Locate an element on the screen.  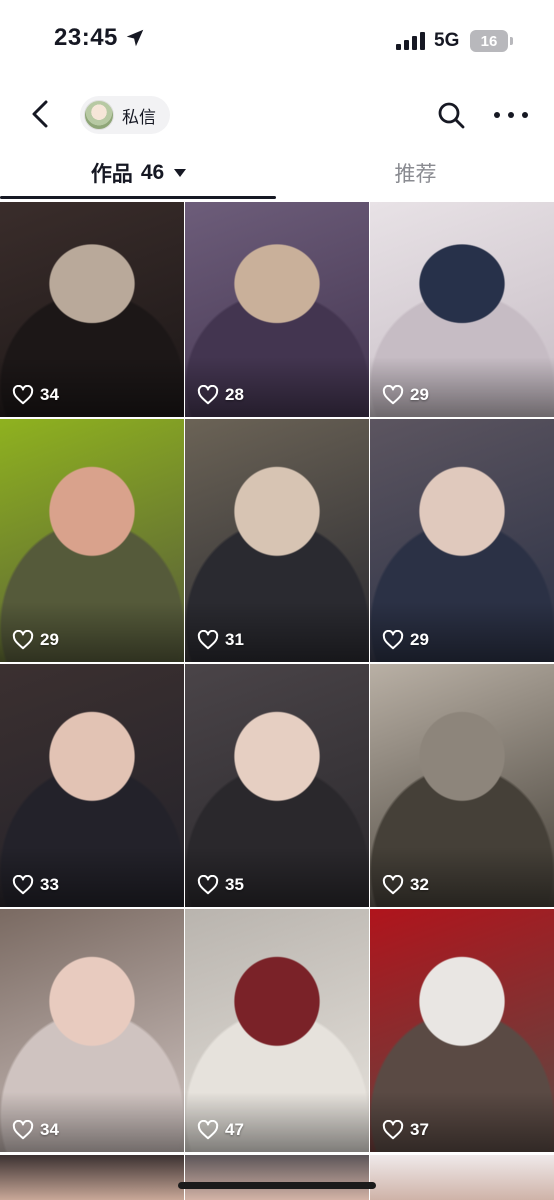
nav-bar: 私信 is located at coordinates (277, 116).